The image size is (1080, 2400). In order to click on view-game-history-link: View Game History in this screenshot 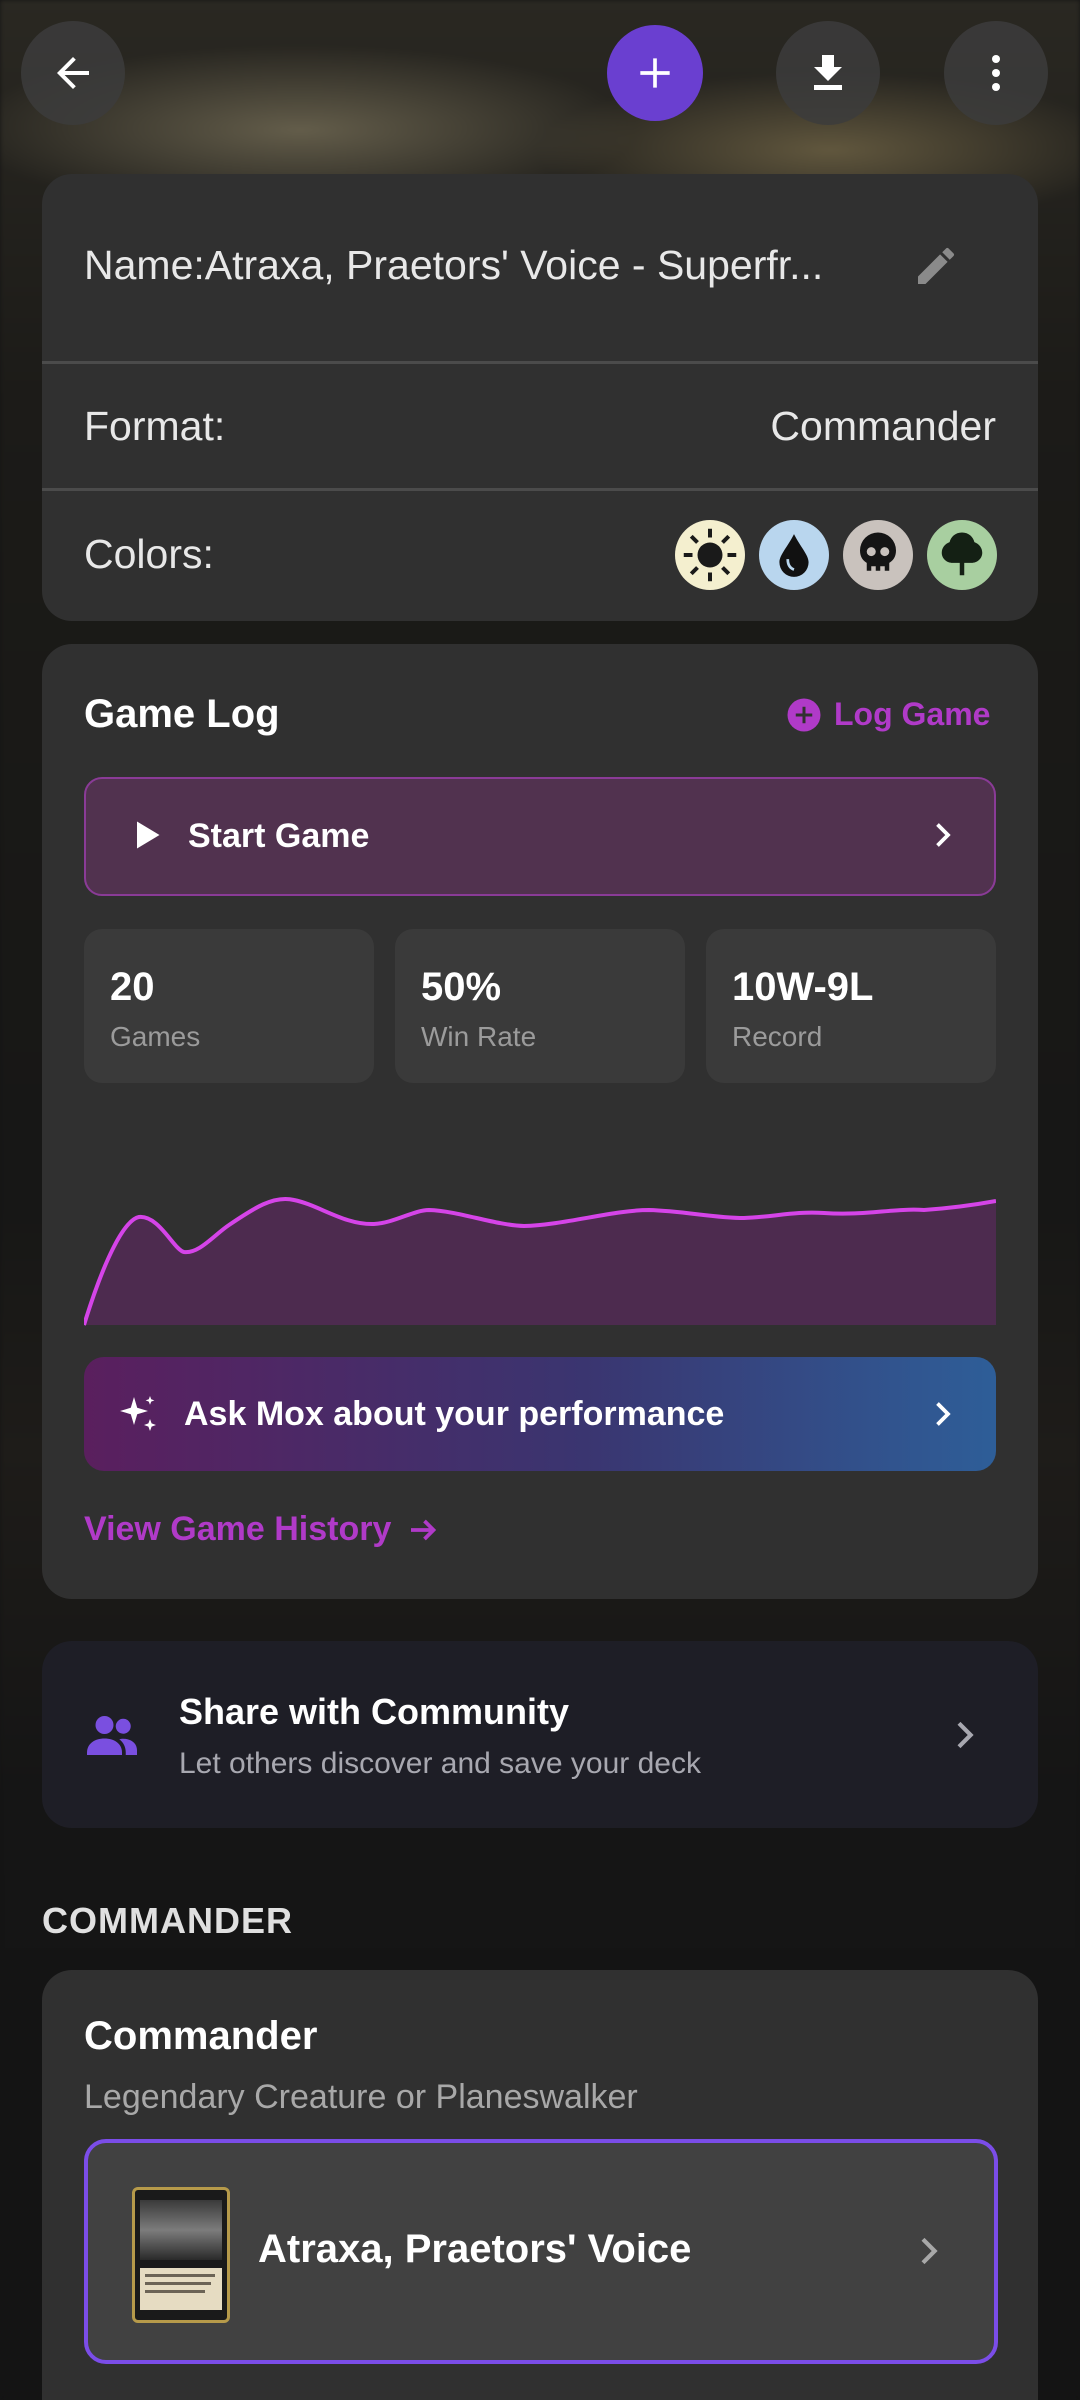, I will do `click(262, 1529)`.